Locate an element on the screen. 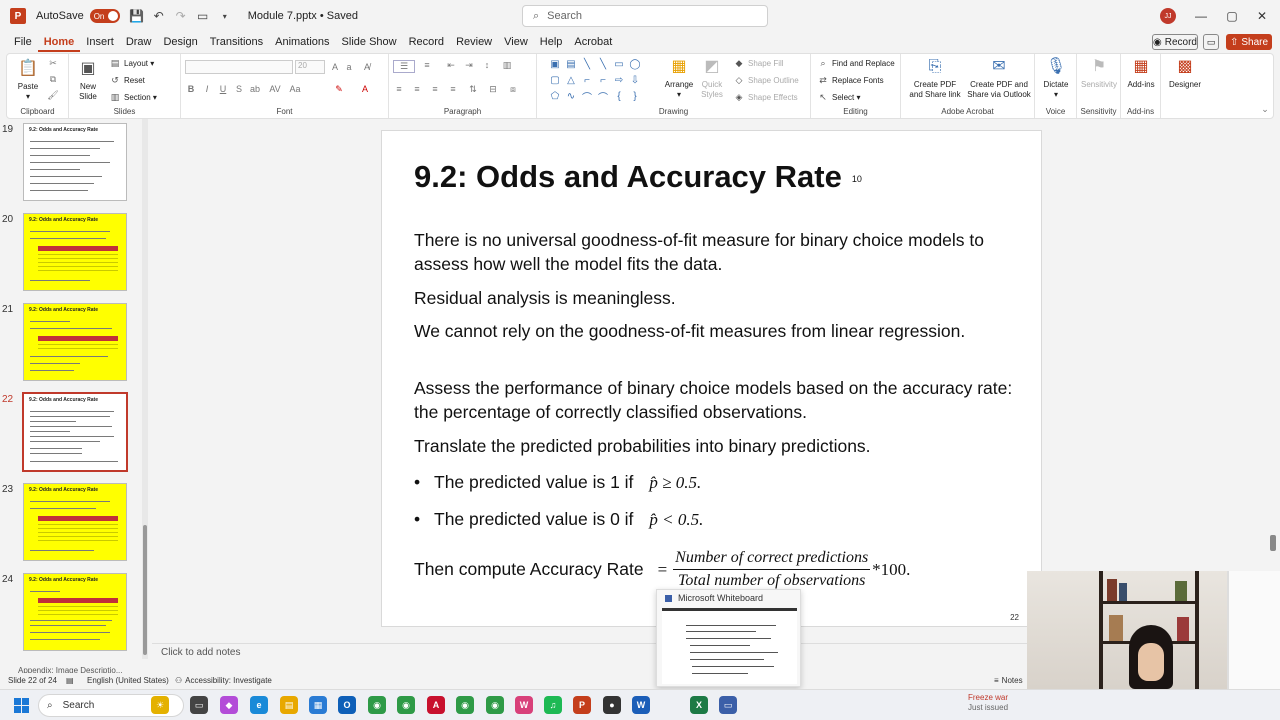 The width and height of the screenshot is (1280, 720). search-input: ⌕ Search is located at coordinates (645, 16).